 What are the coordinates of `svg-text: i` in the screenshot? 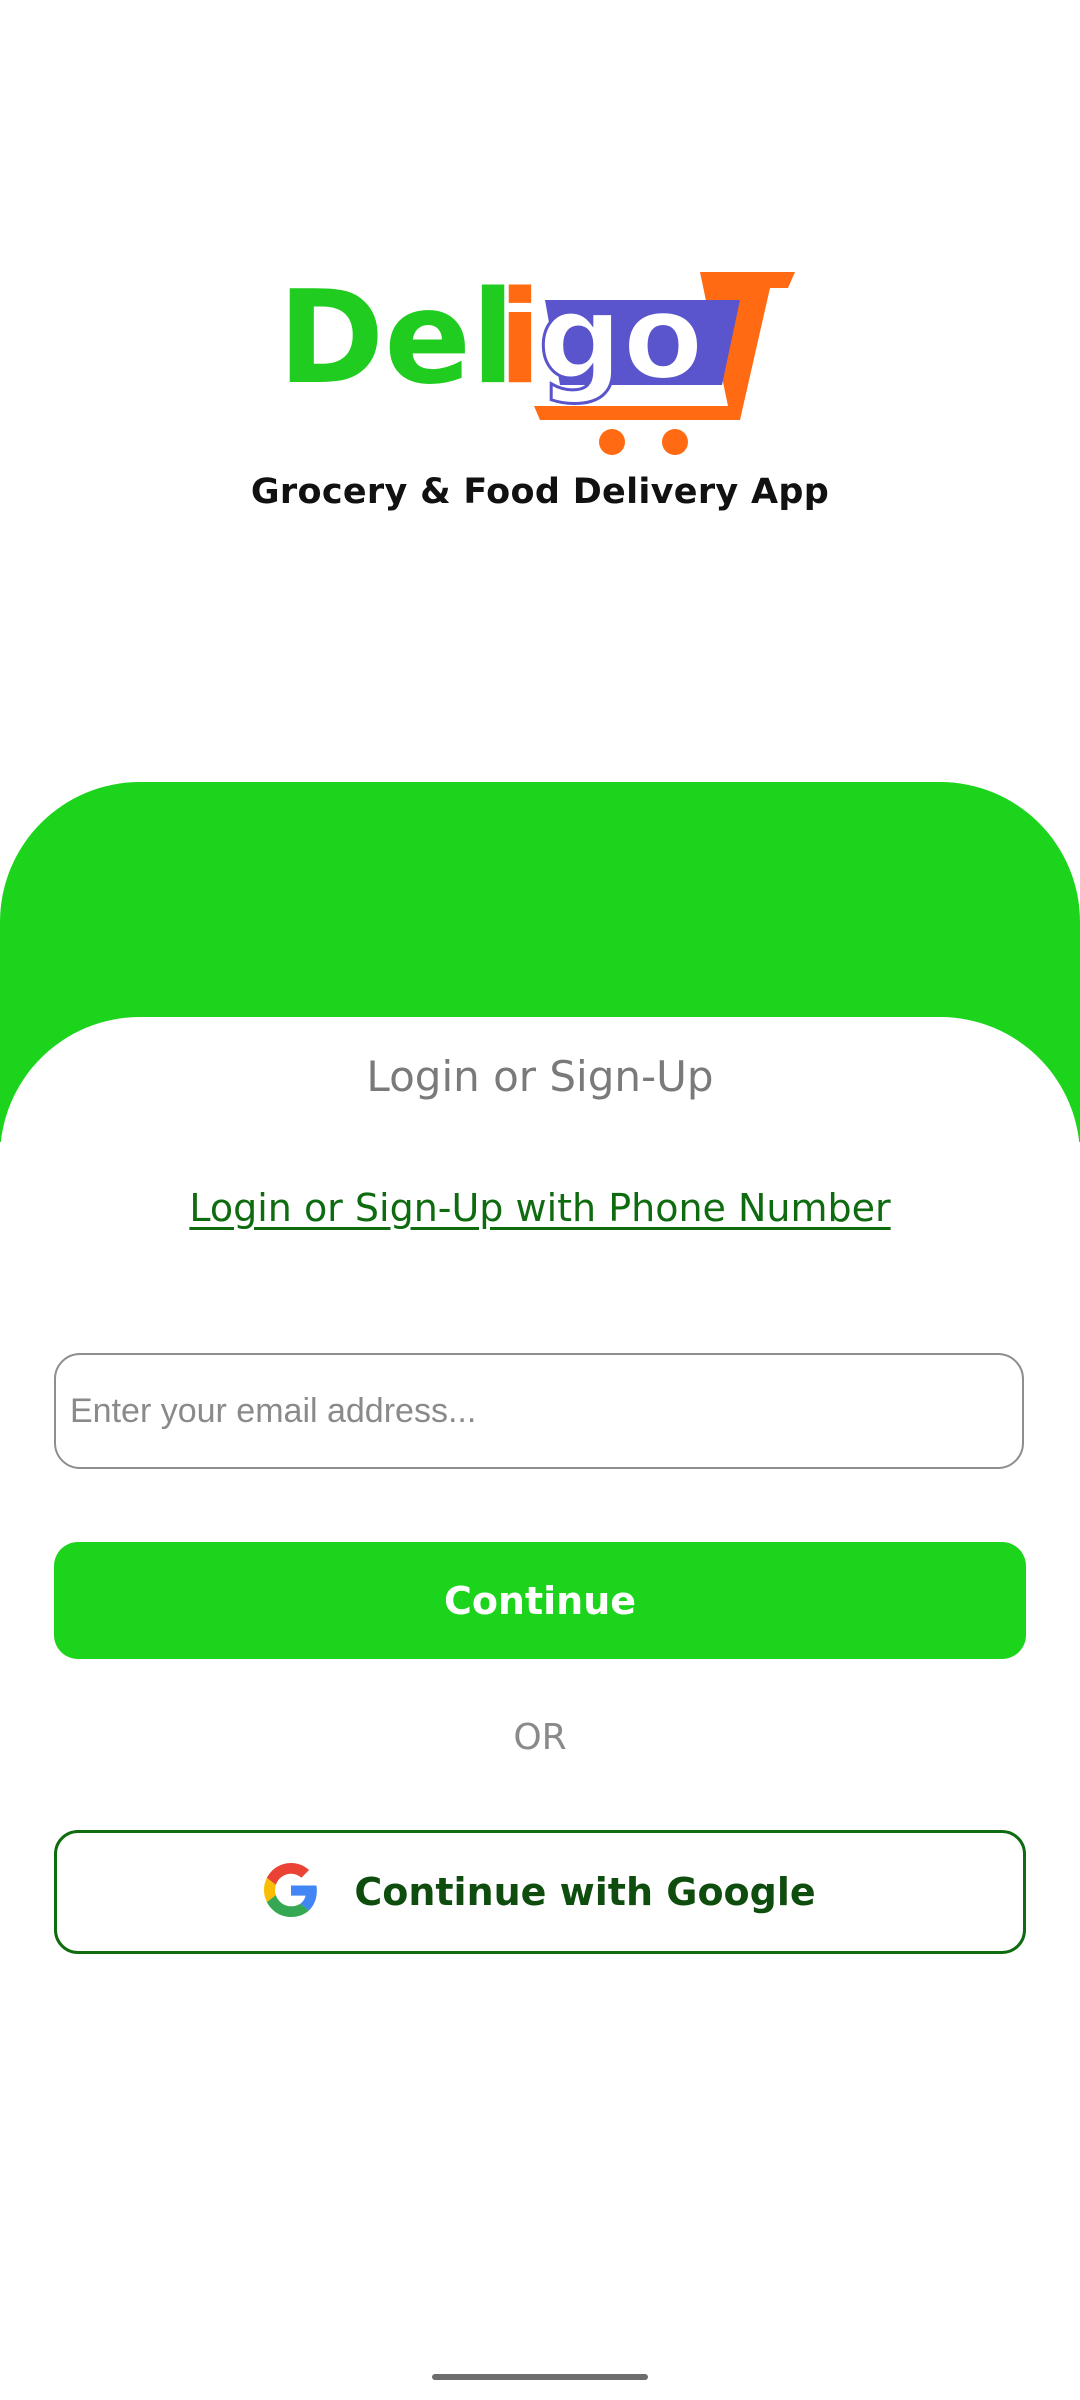 It's located at (520, 338).